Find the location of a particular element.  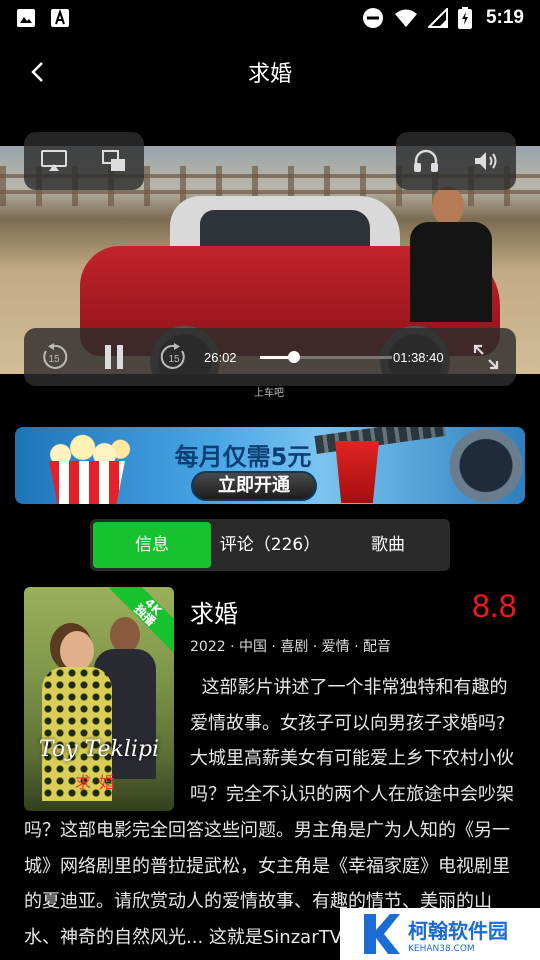

app-notification-icon is located at coordinates (60, 17).